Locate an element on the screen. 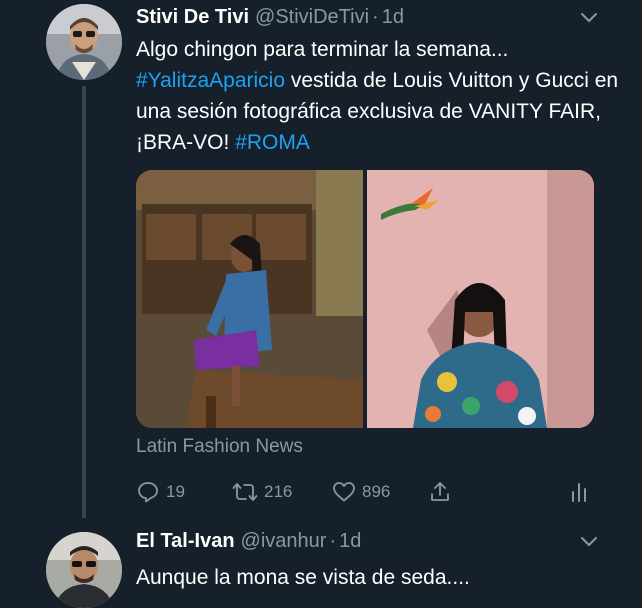 This screenshot has width=642, height=608. analytics-button is located at coordinates (579, 492).